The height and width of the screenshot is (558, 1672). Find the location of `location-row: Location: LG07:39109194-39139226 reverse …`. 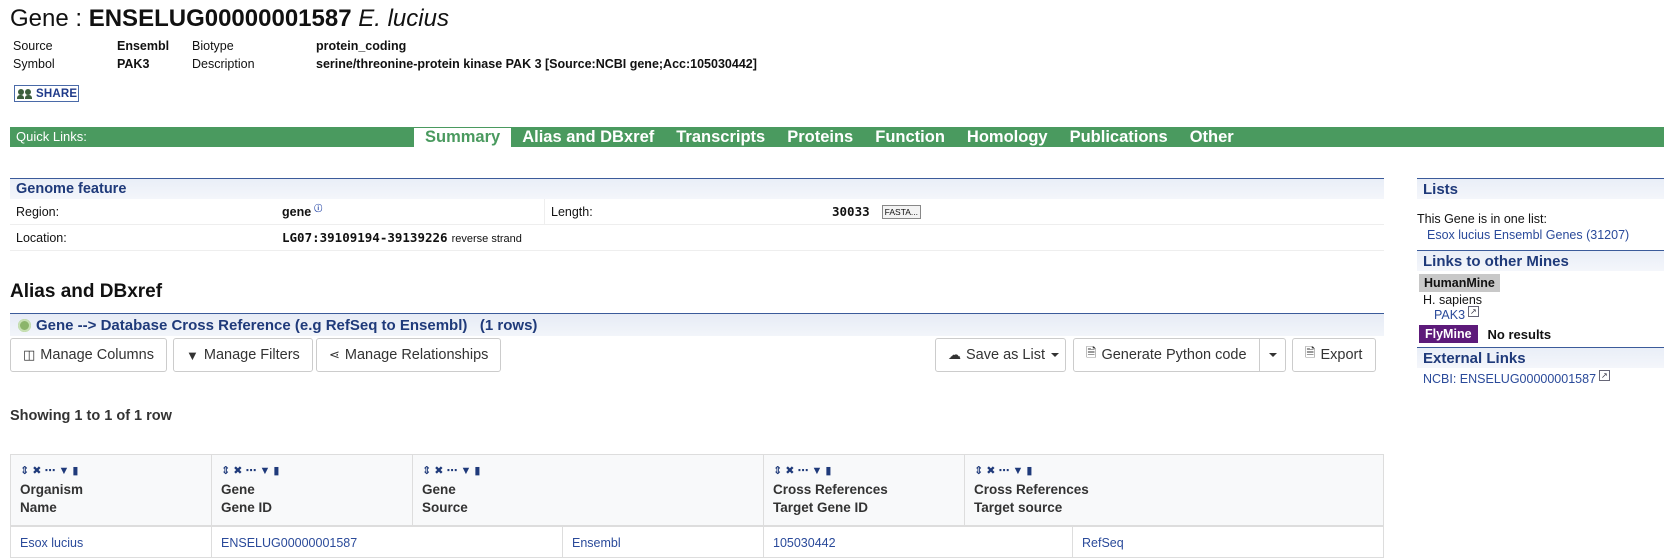

location-row: Location: LG07:39109194-39139226 reverse … is located at coordinates (697, 238).